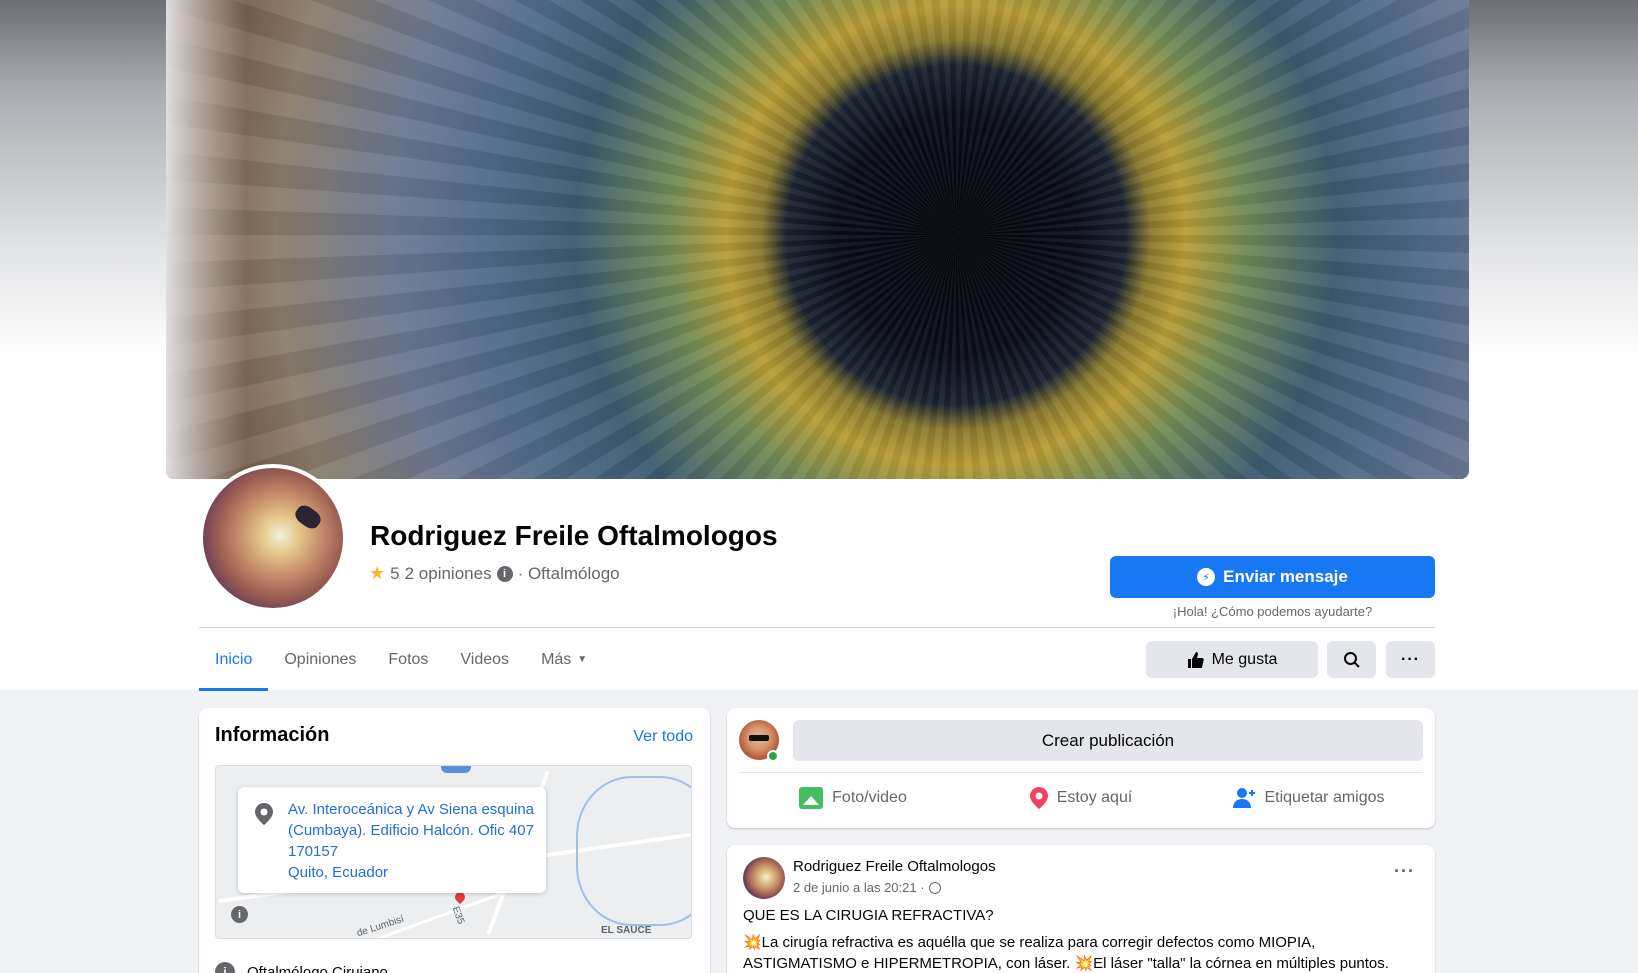 Image resolution: width=1638 pixels, height=973 pixels. I want to click on tag-friends-button: Etiquetar amigos, so click(1309, 798).